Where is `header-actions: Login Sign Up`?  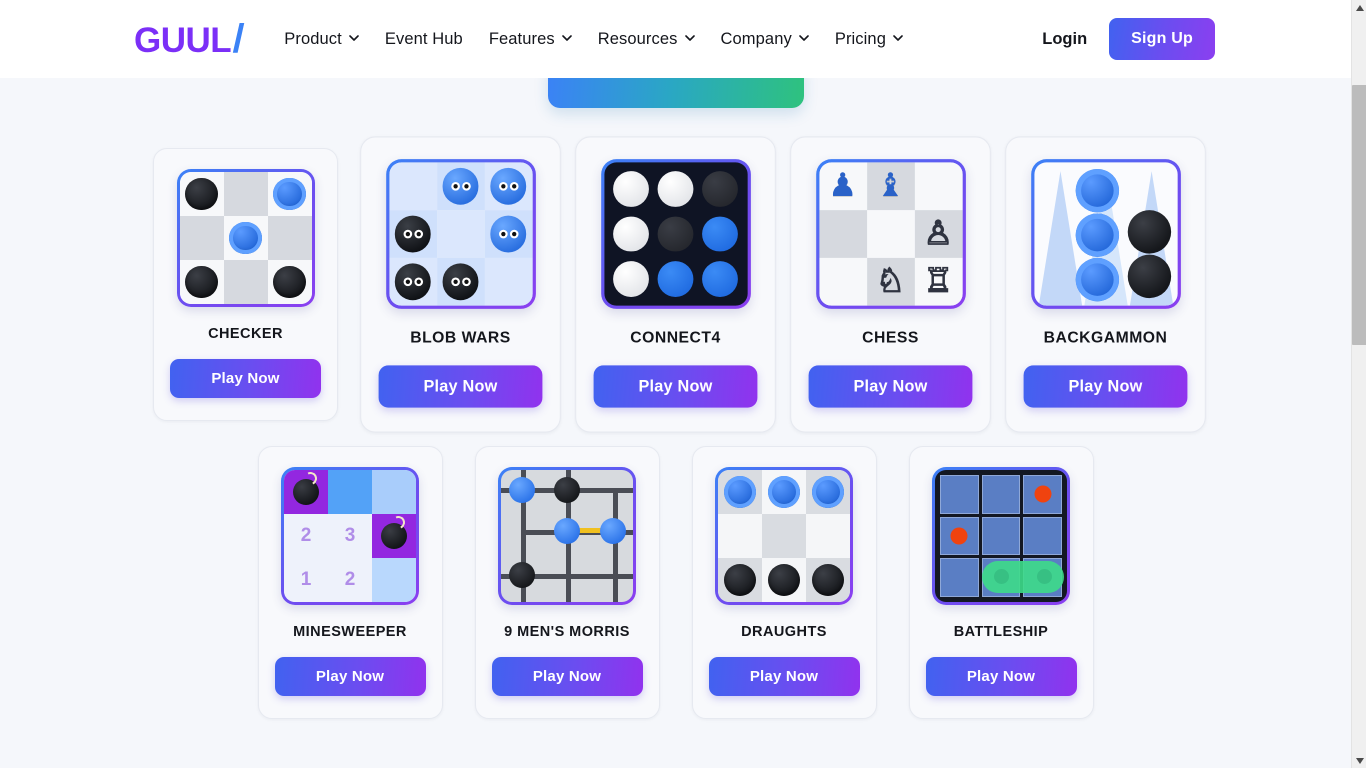
header-actions: Login Sign Up is located at coordinates (1196, 39).